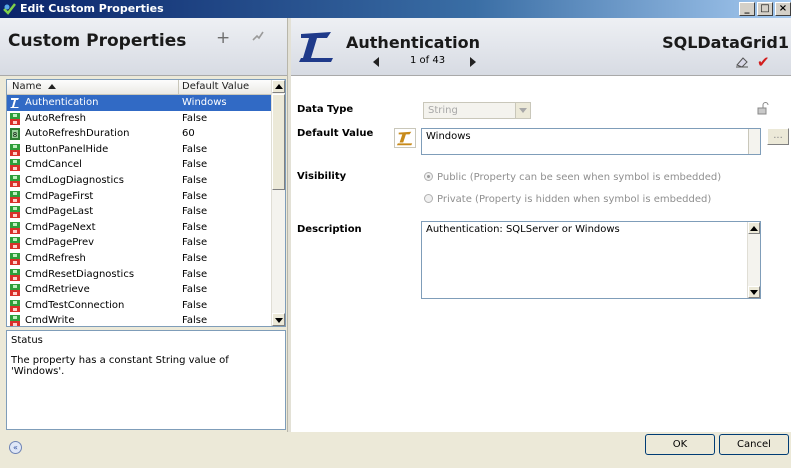 This screenshot has width=791, height=468. I want to click on rename-icon, so click(258, 36).